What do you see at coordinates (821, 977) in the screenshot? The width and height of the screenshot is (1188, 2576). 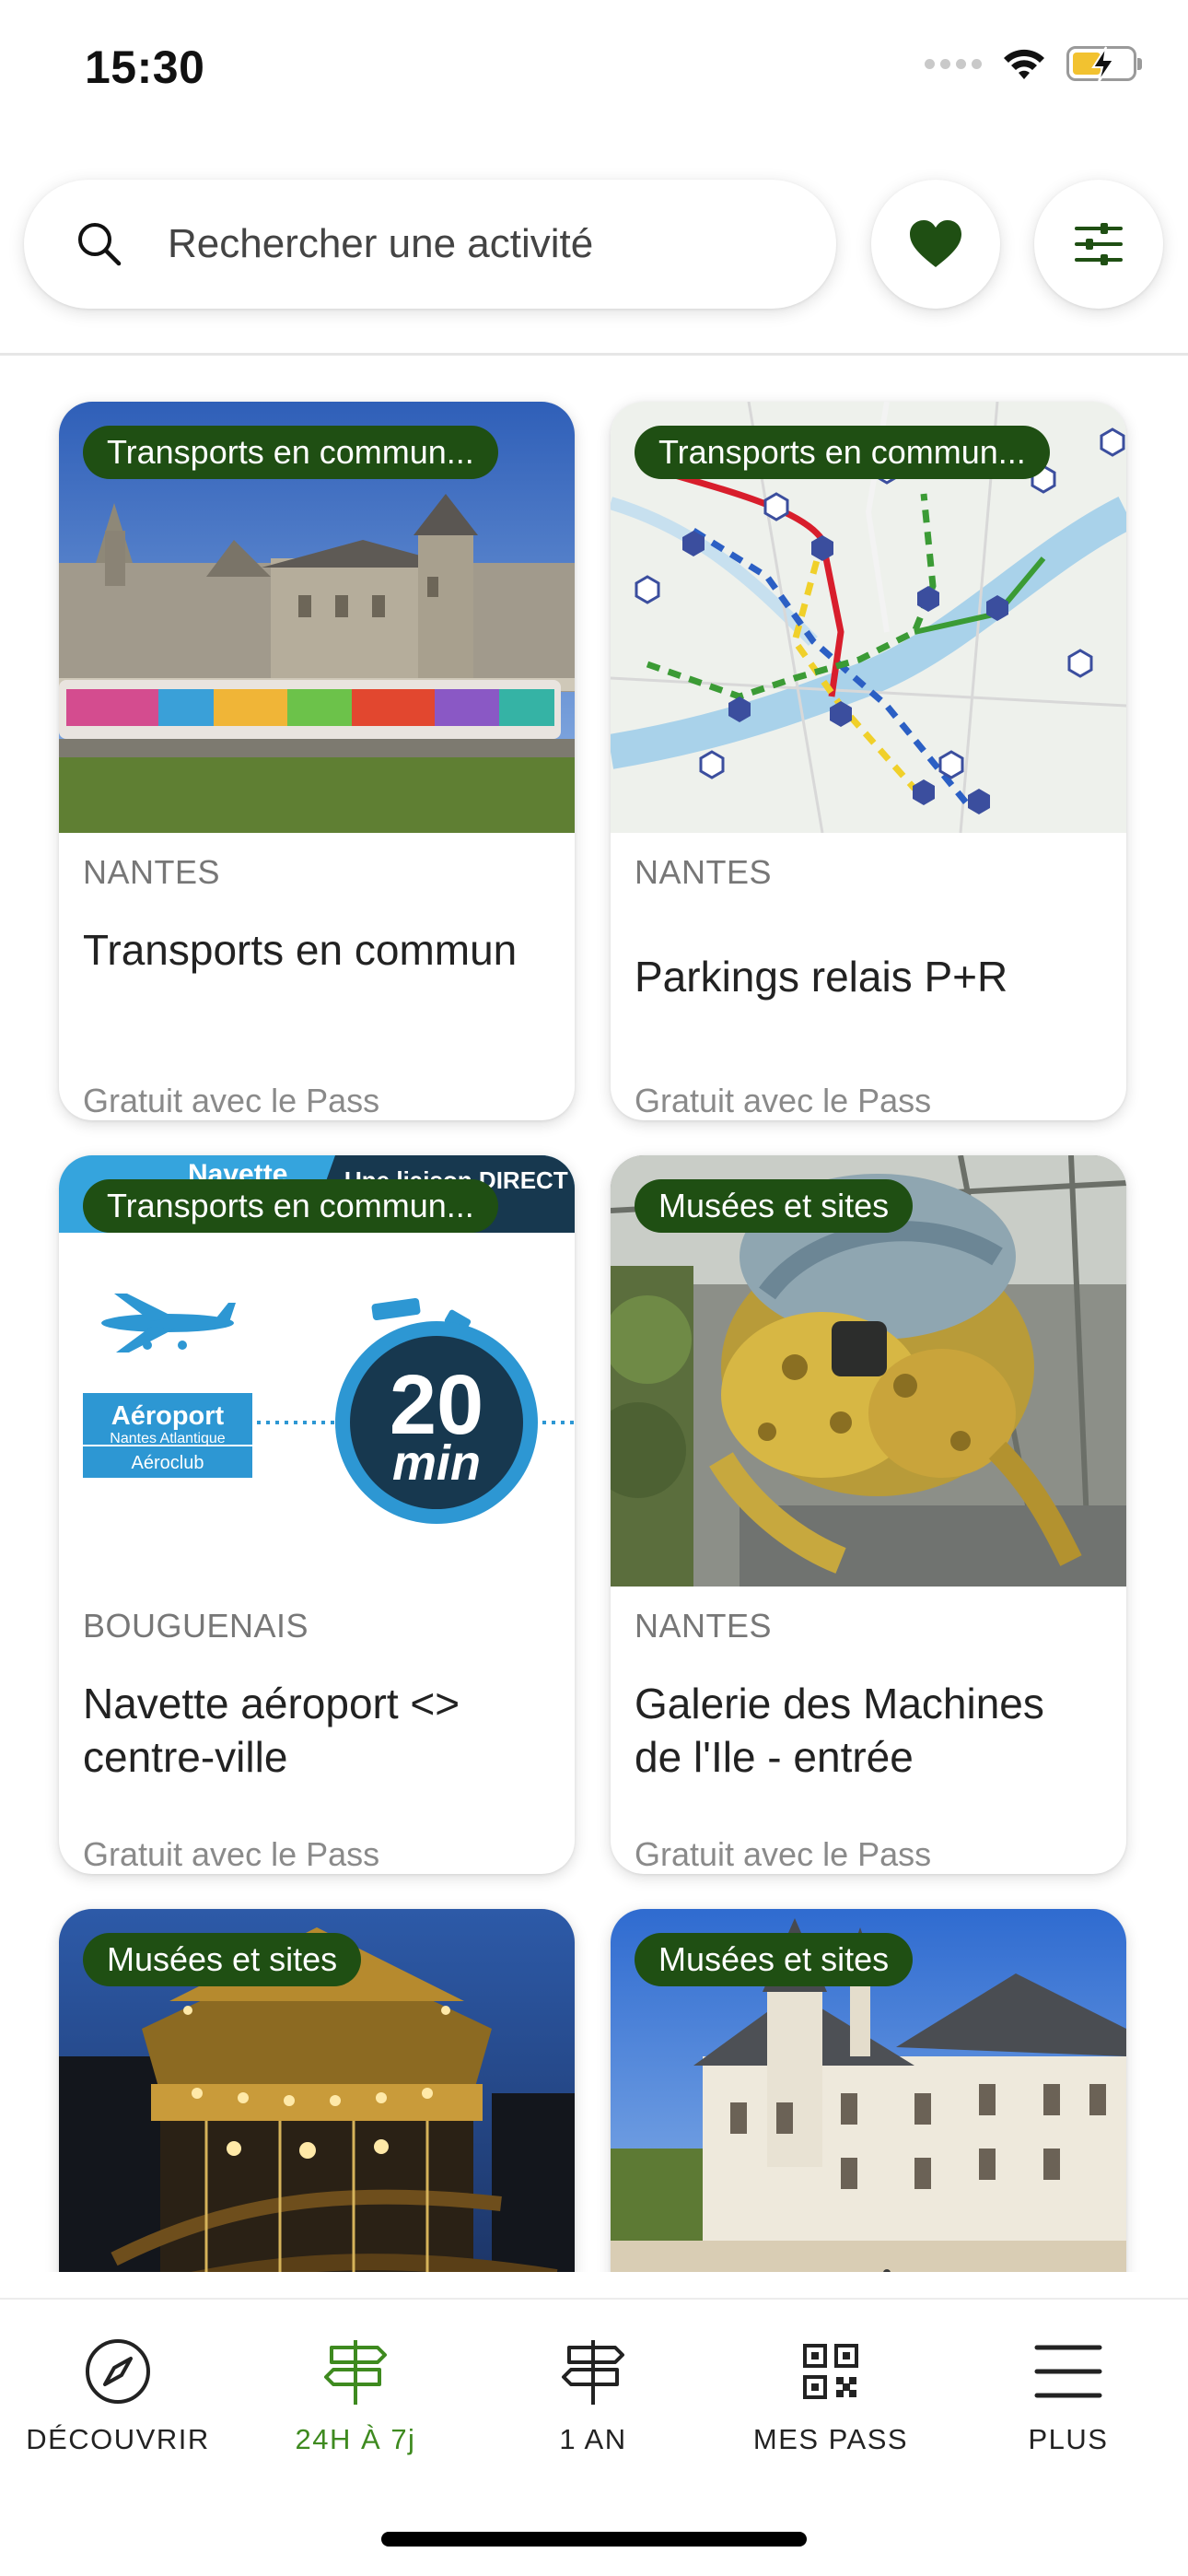 I see `card-title: Parkings relais P+R` at bounding box center [821, 977].